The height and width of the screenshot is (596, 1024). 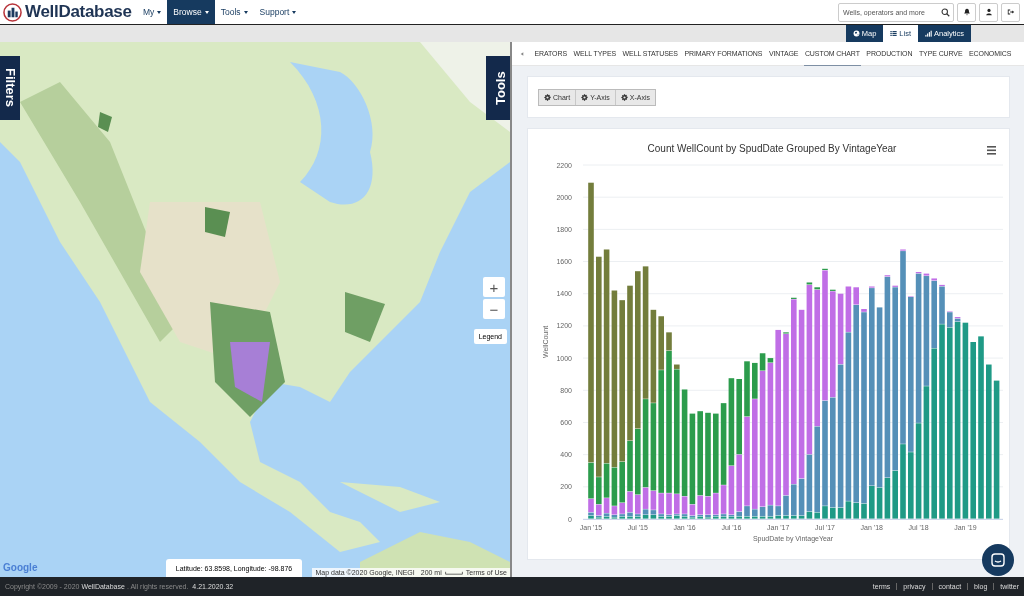 I want to click on nav-menu-item: Browse, so click(x=191, y=12).